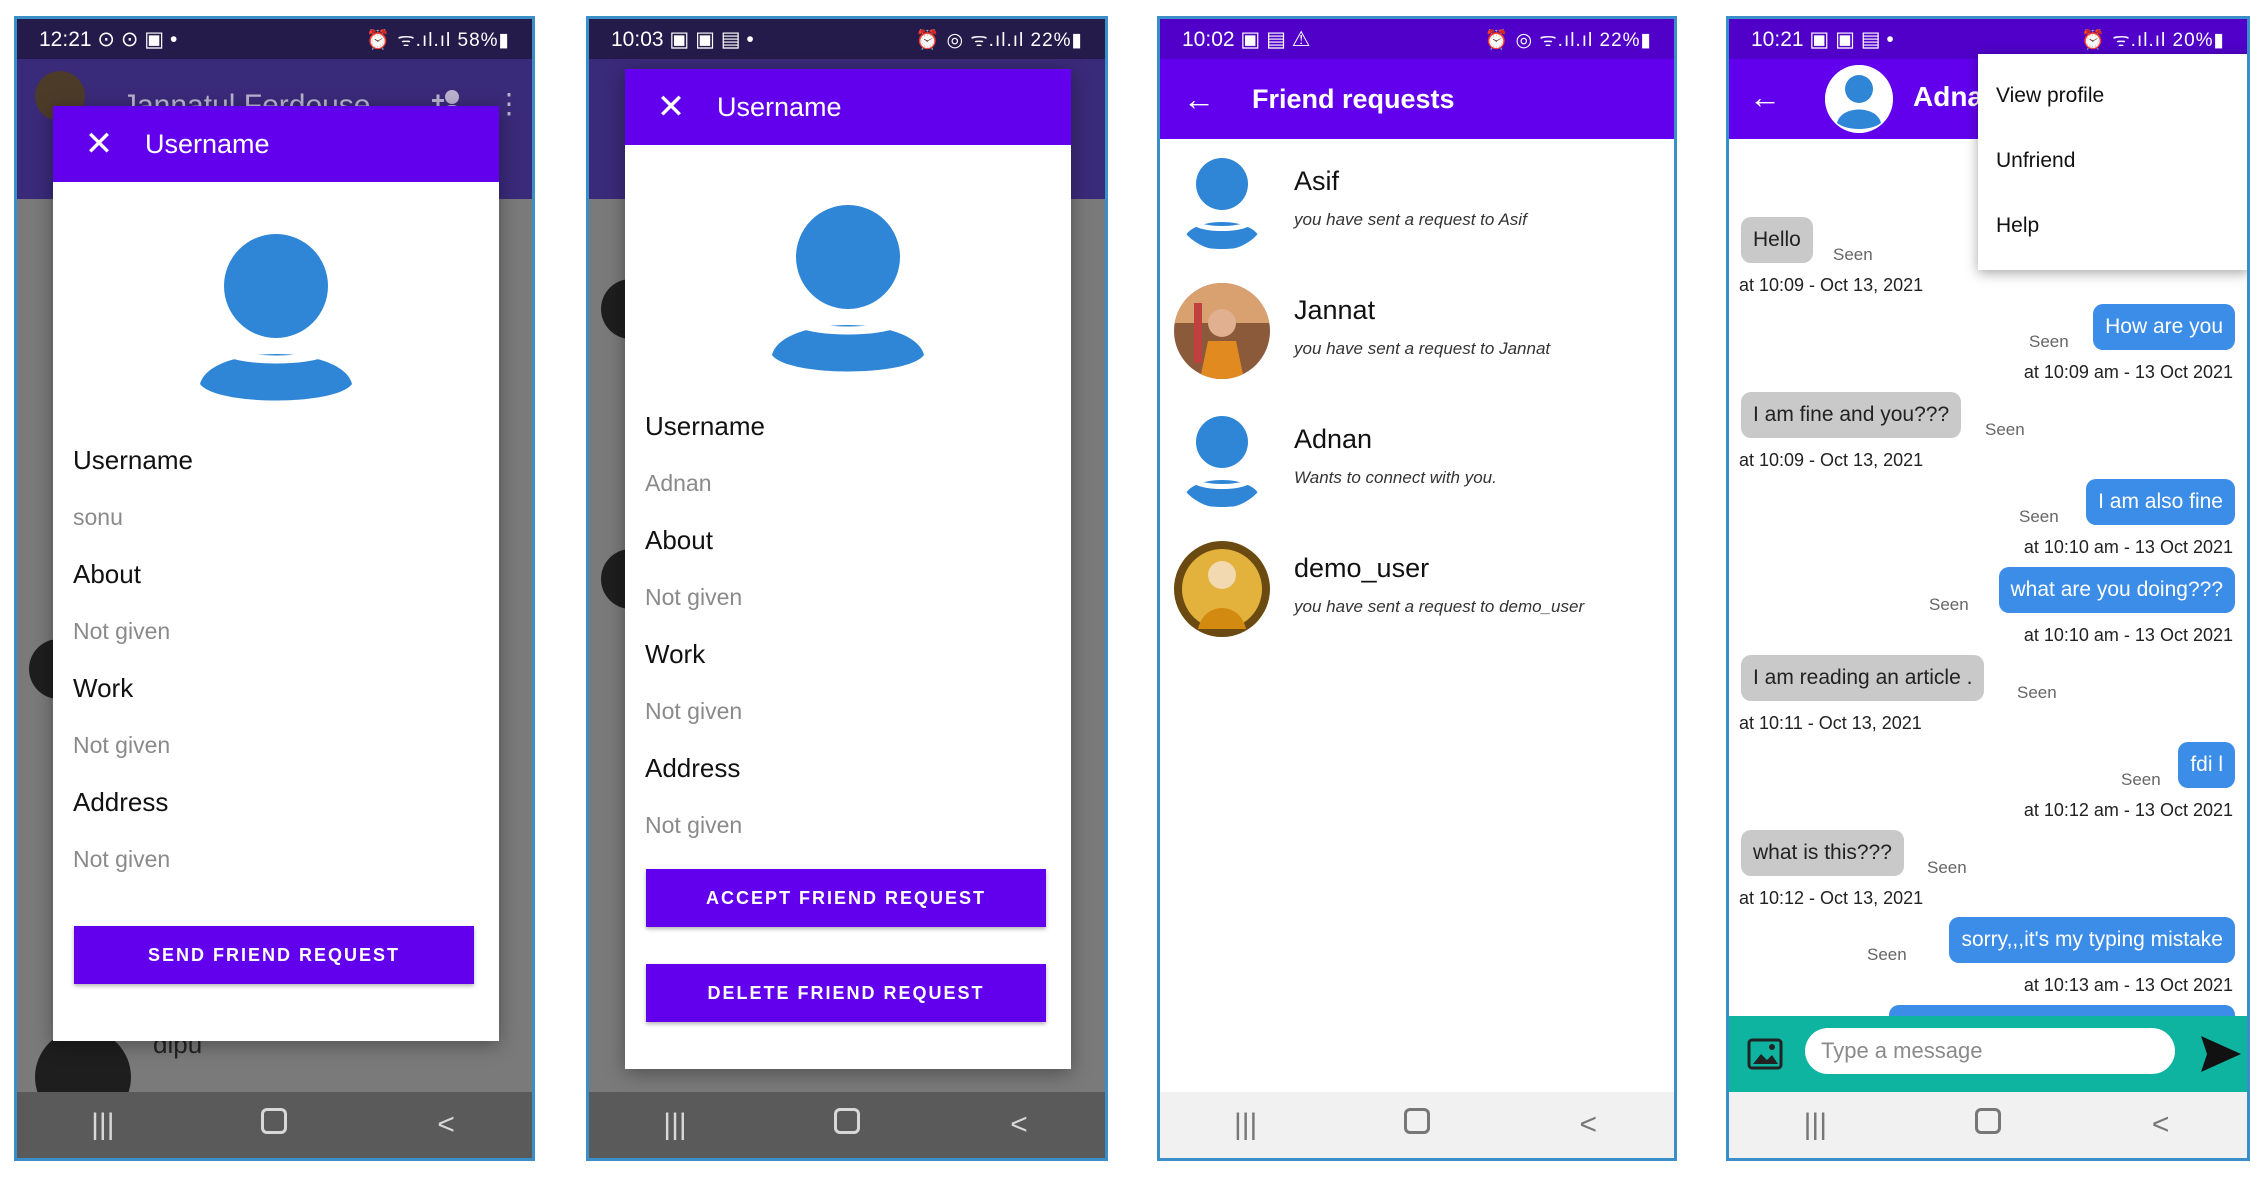 The width and height of the screenshot is (2268, 1178). I want to click on message-timestamp: at 10:12 am - 13 Oct 2021, so click(2128, 810).